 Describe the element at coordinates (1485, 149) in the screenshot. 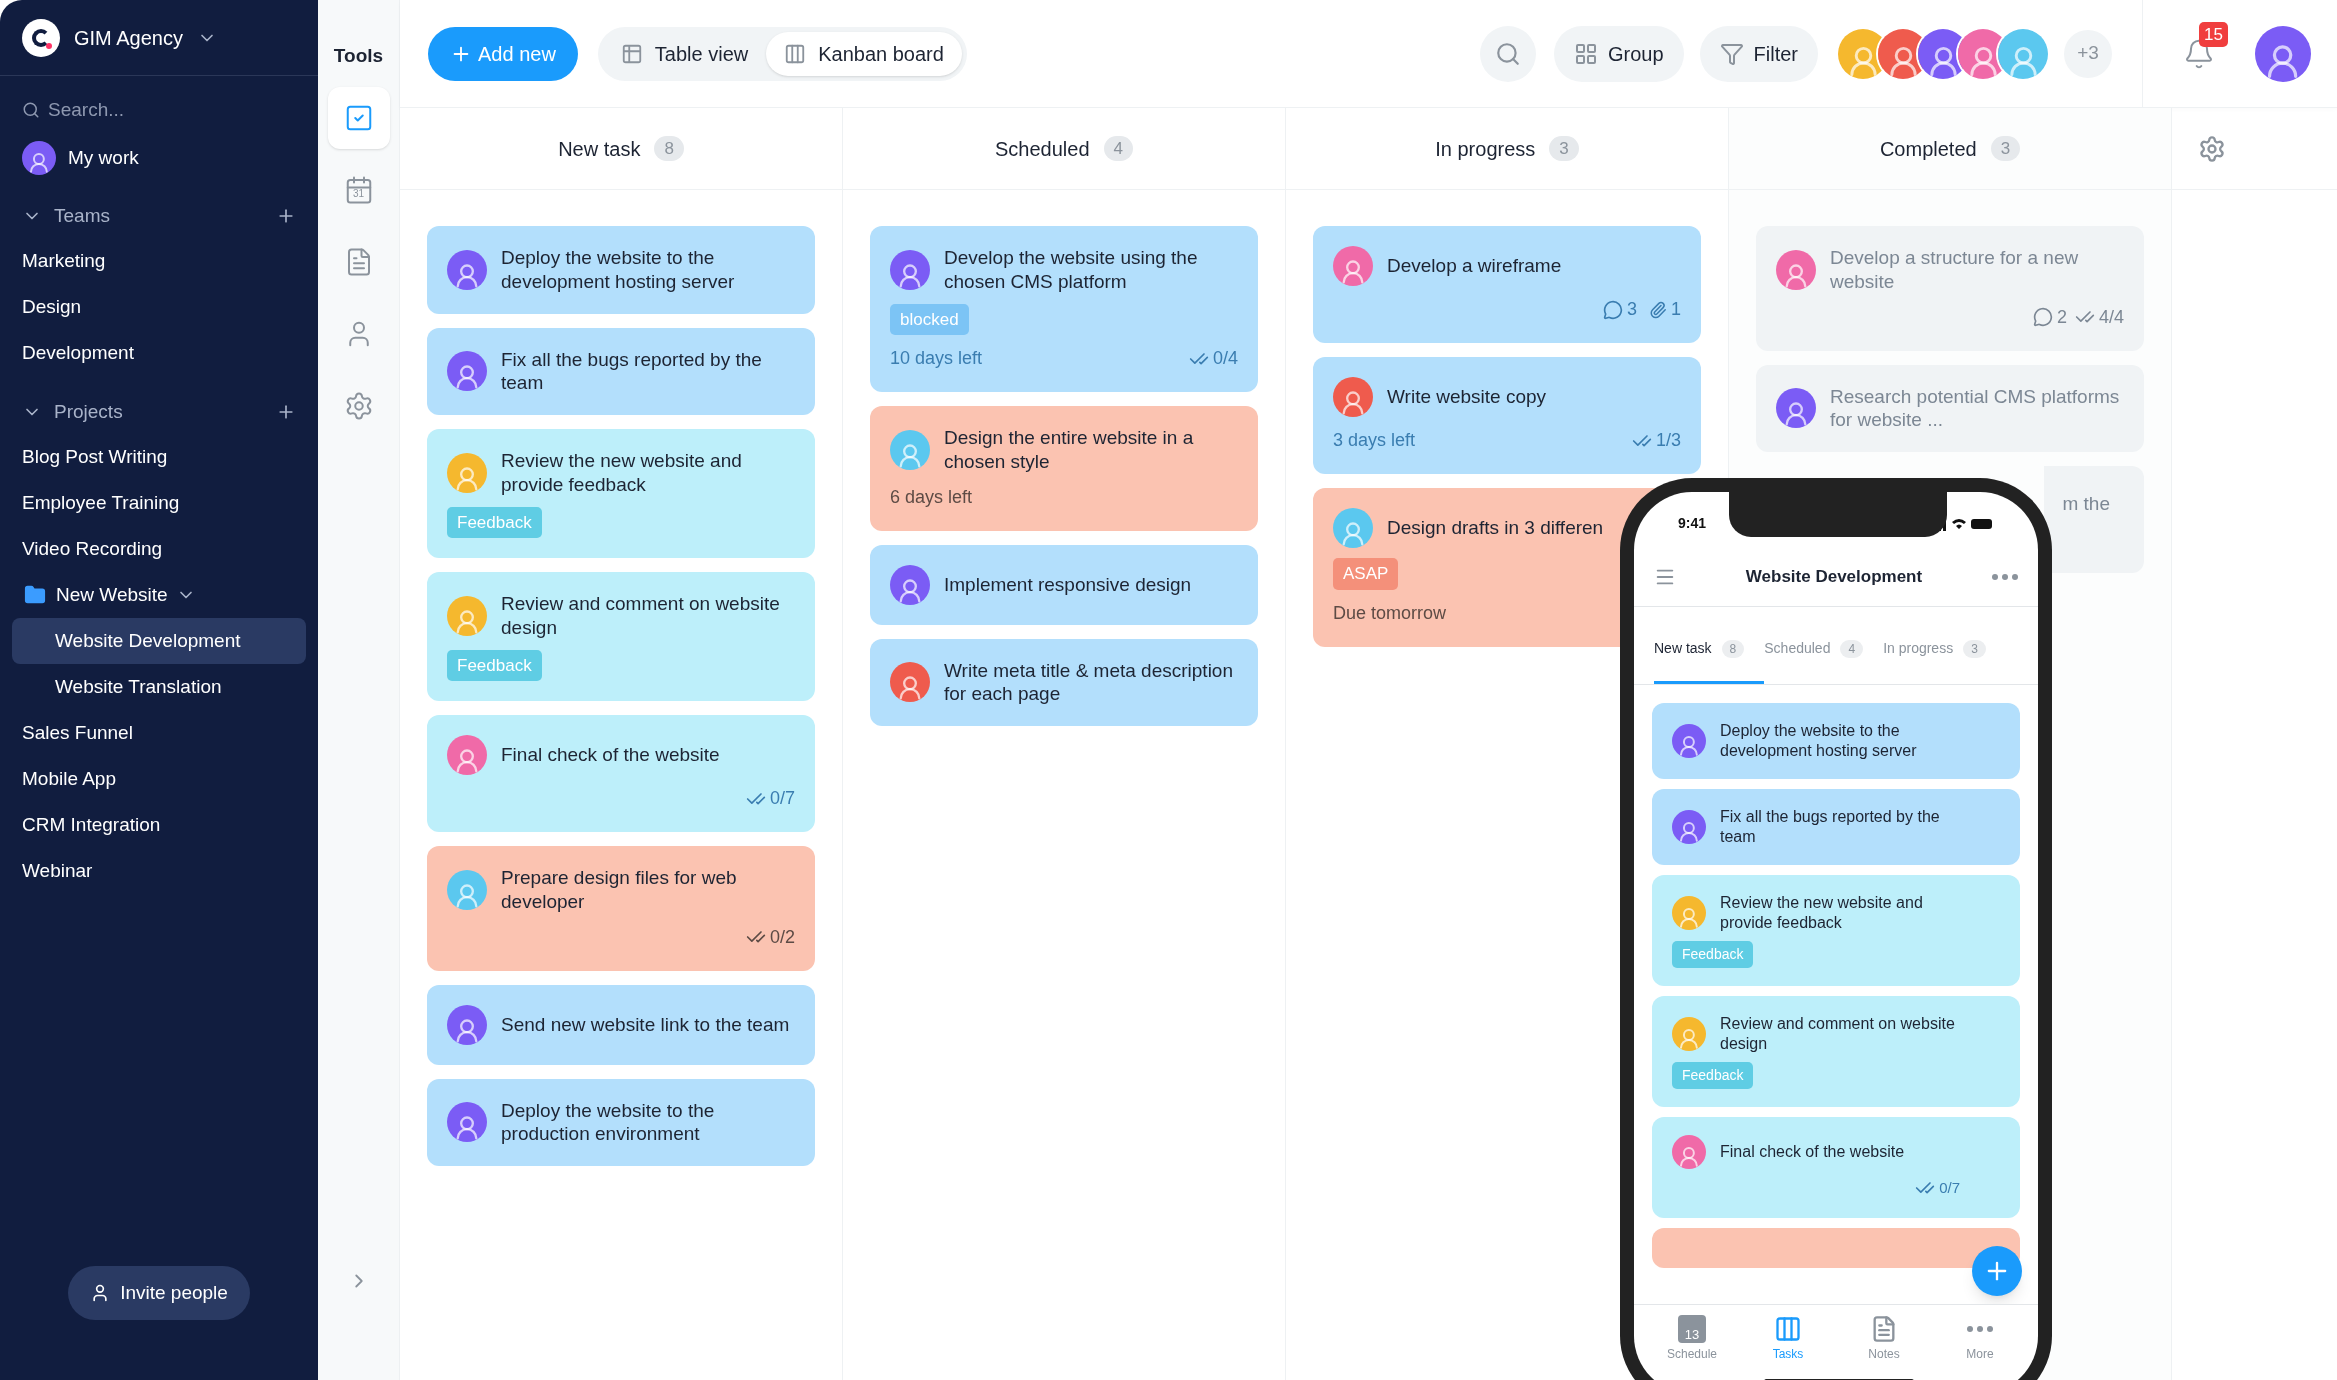

I see `column-title: In progress` at that location.